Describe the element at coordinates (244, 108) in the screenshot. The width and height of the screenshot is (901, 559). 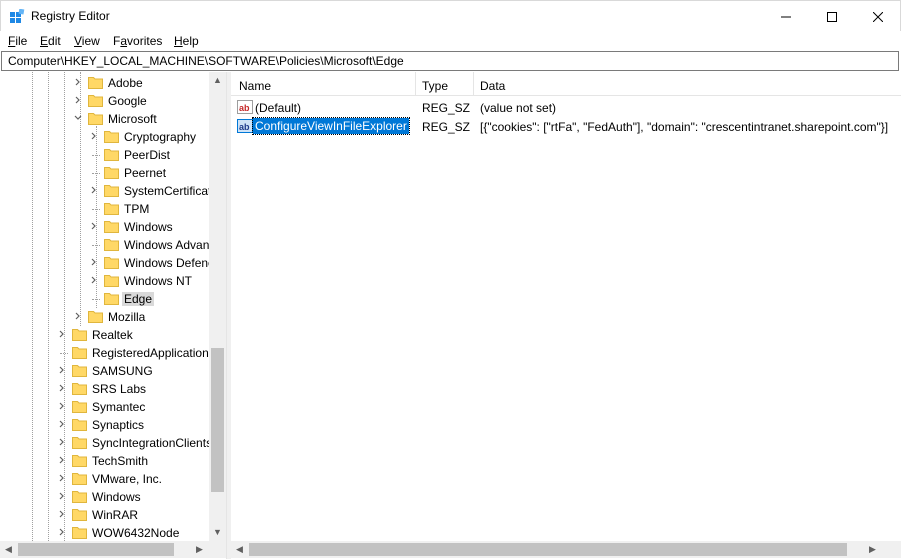
I see `svg-text: ab` at that location.